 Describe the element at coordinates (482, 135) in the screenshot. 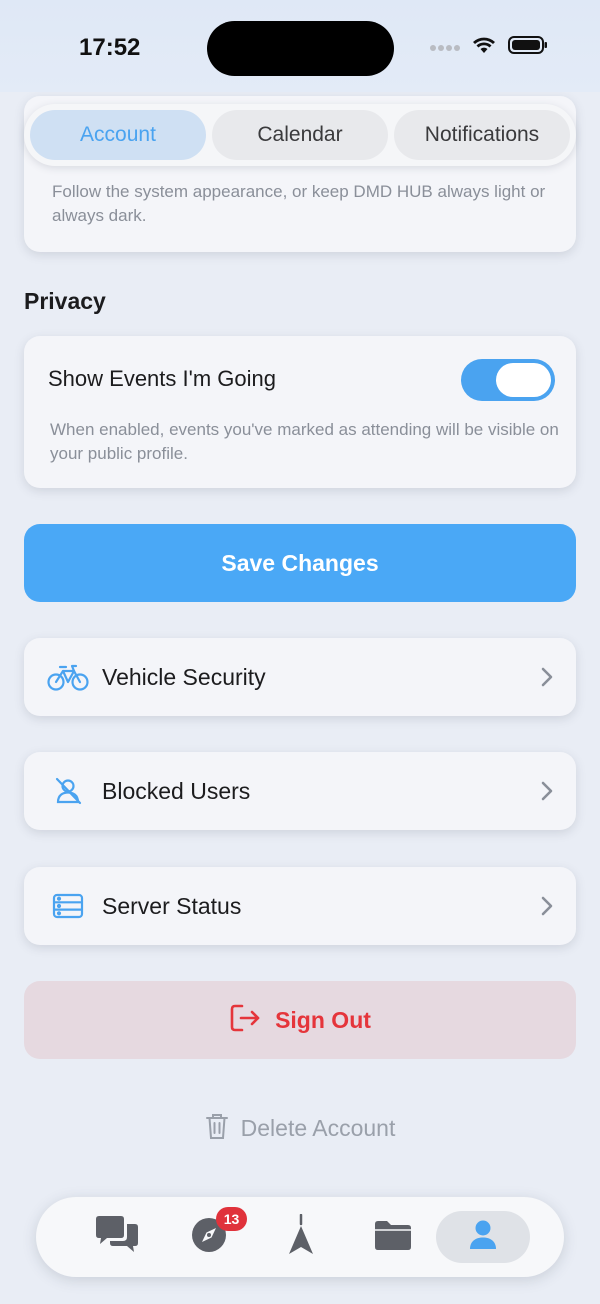

I see `tab-notifications: Notifications` at that location.